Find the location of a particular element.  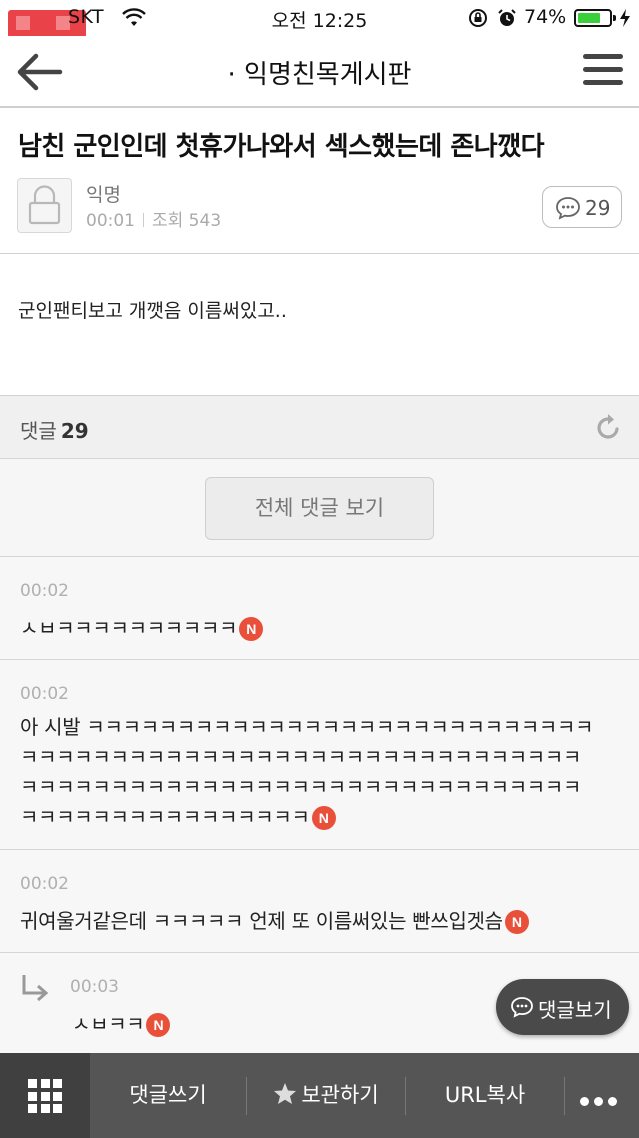

board-title: · 익명친목게시판 is located at coordinates (319, 75).